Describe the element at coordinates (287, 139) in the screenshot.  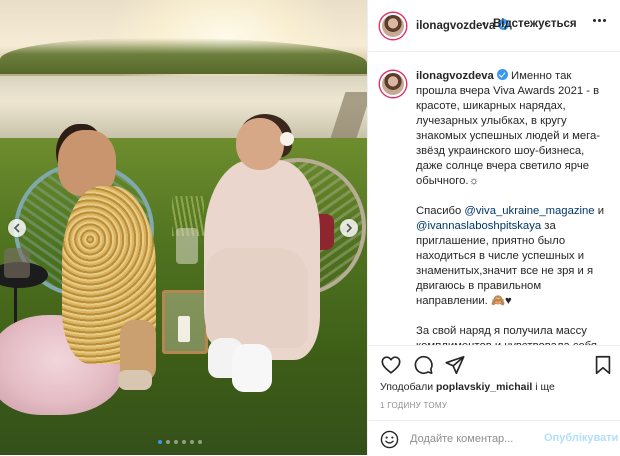
I see `hair-flower` at that location.